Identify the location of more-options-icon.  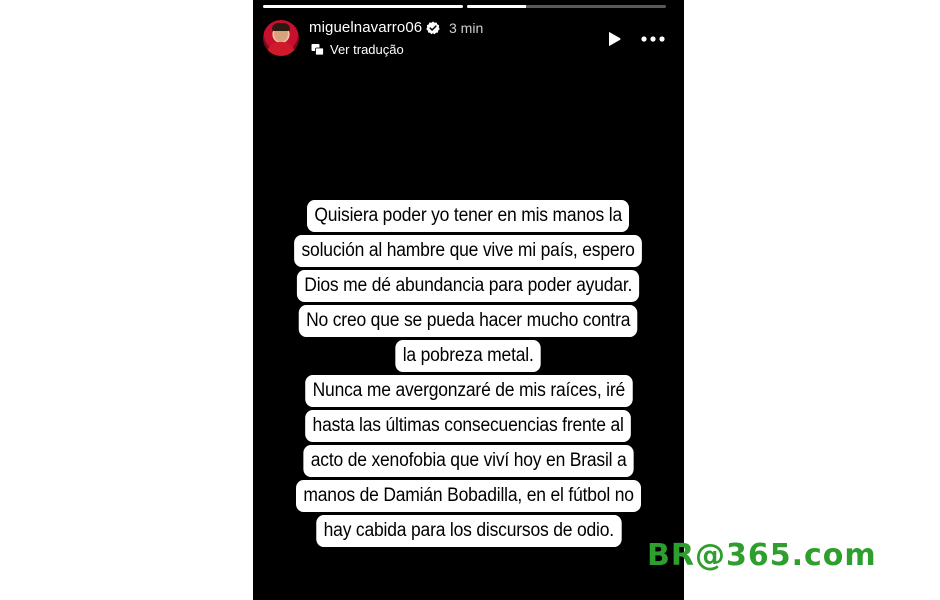
(653, 39).